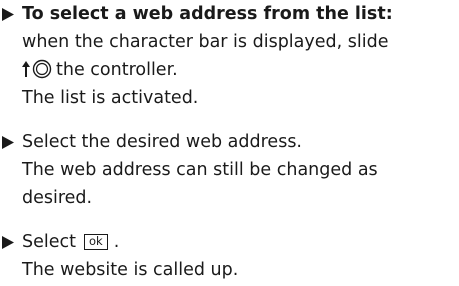 This screenshot has height=286, width=459. Describe the element at coordinates (110, 98) in the screenshot. I see `step-1-result: The list is activated.` at that location.